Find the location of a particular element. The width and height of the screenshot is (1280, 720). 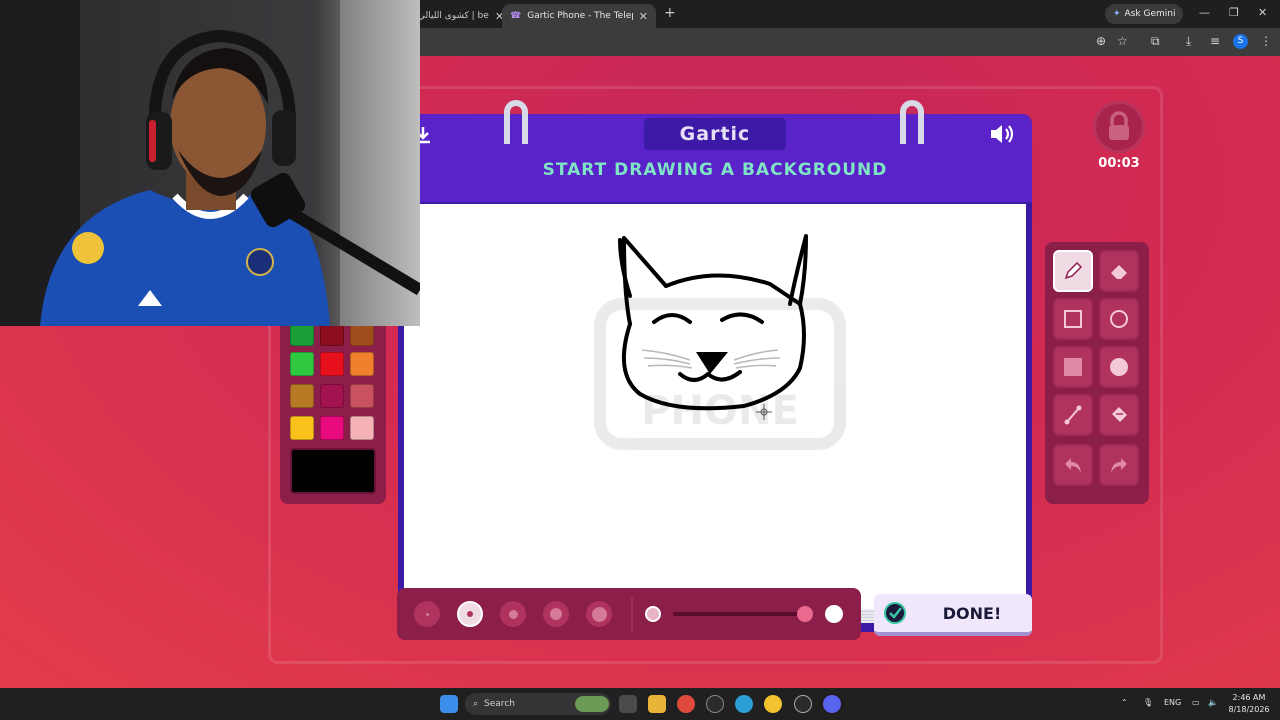

rectangle-tool is located at coordinates (1073, 319).